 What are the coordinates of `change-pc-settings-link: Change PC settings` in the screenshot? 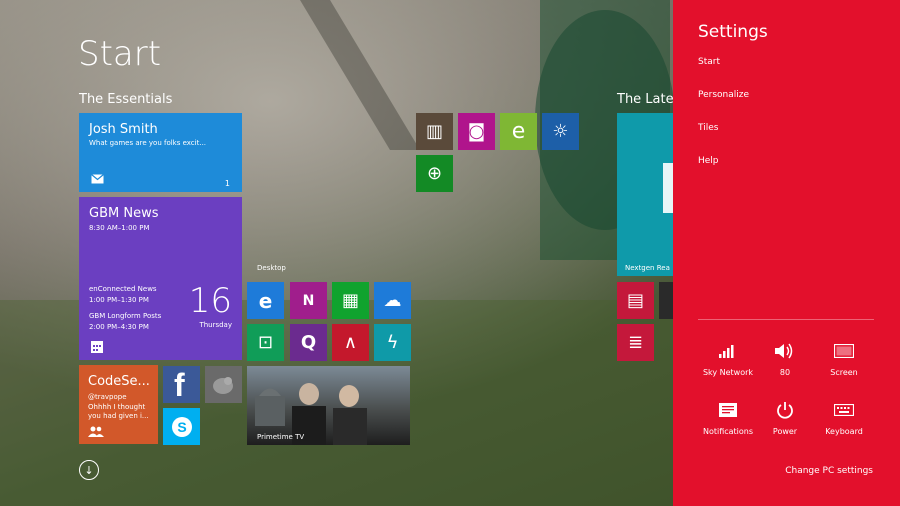 It's located at (829, 471).